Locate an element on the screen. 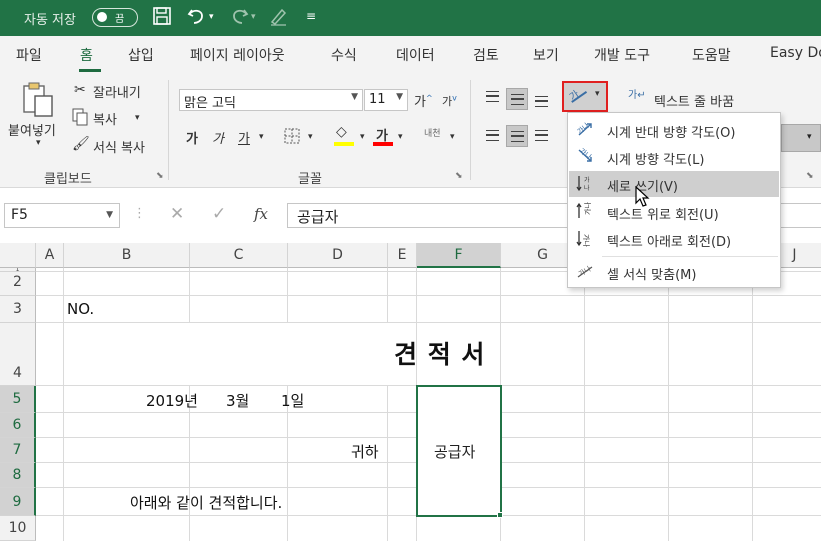  tab-home: 홈 is located at coordinates (86, 55).